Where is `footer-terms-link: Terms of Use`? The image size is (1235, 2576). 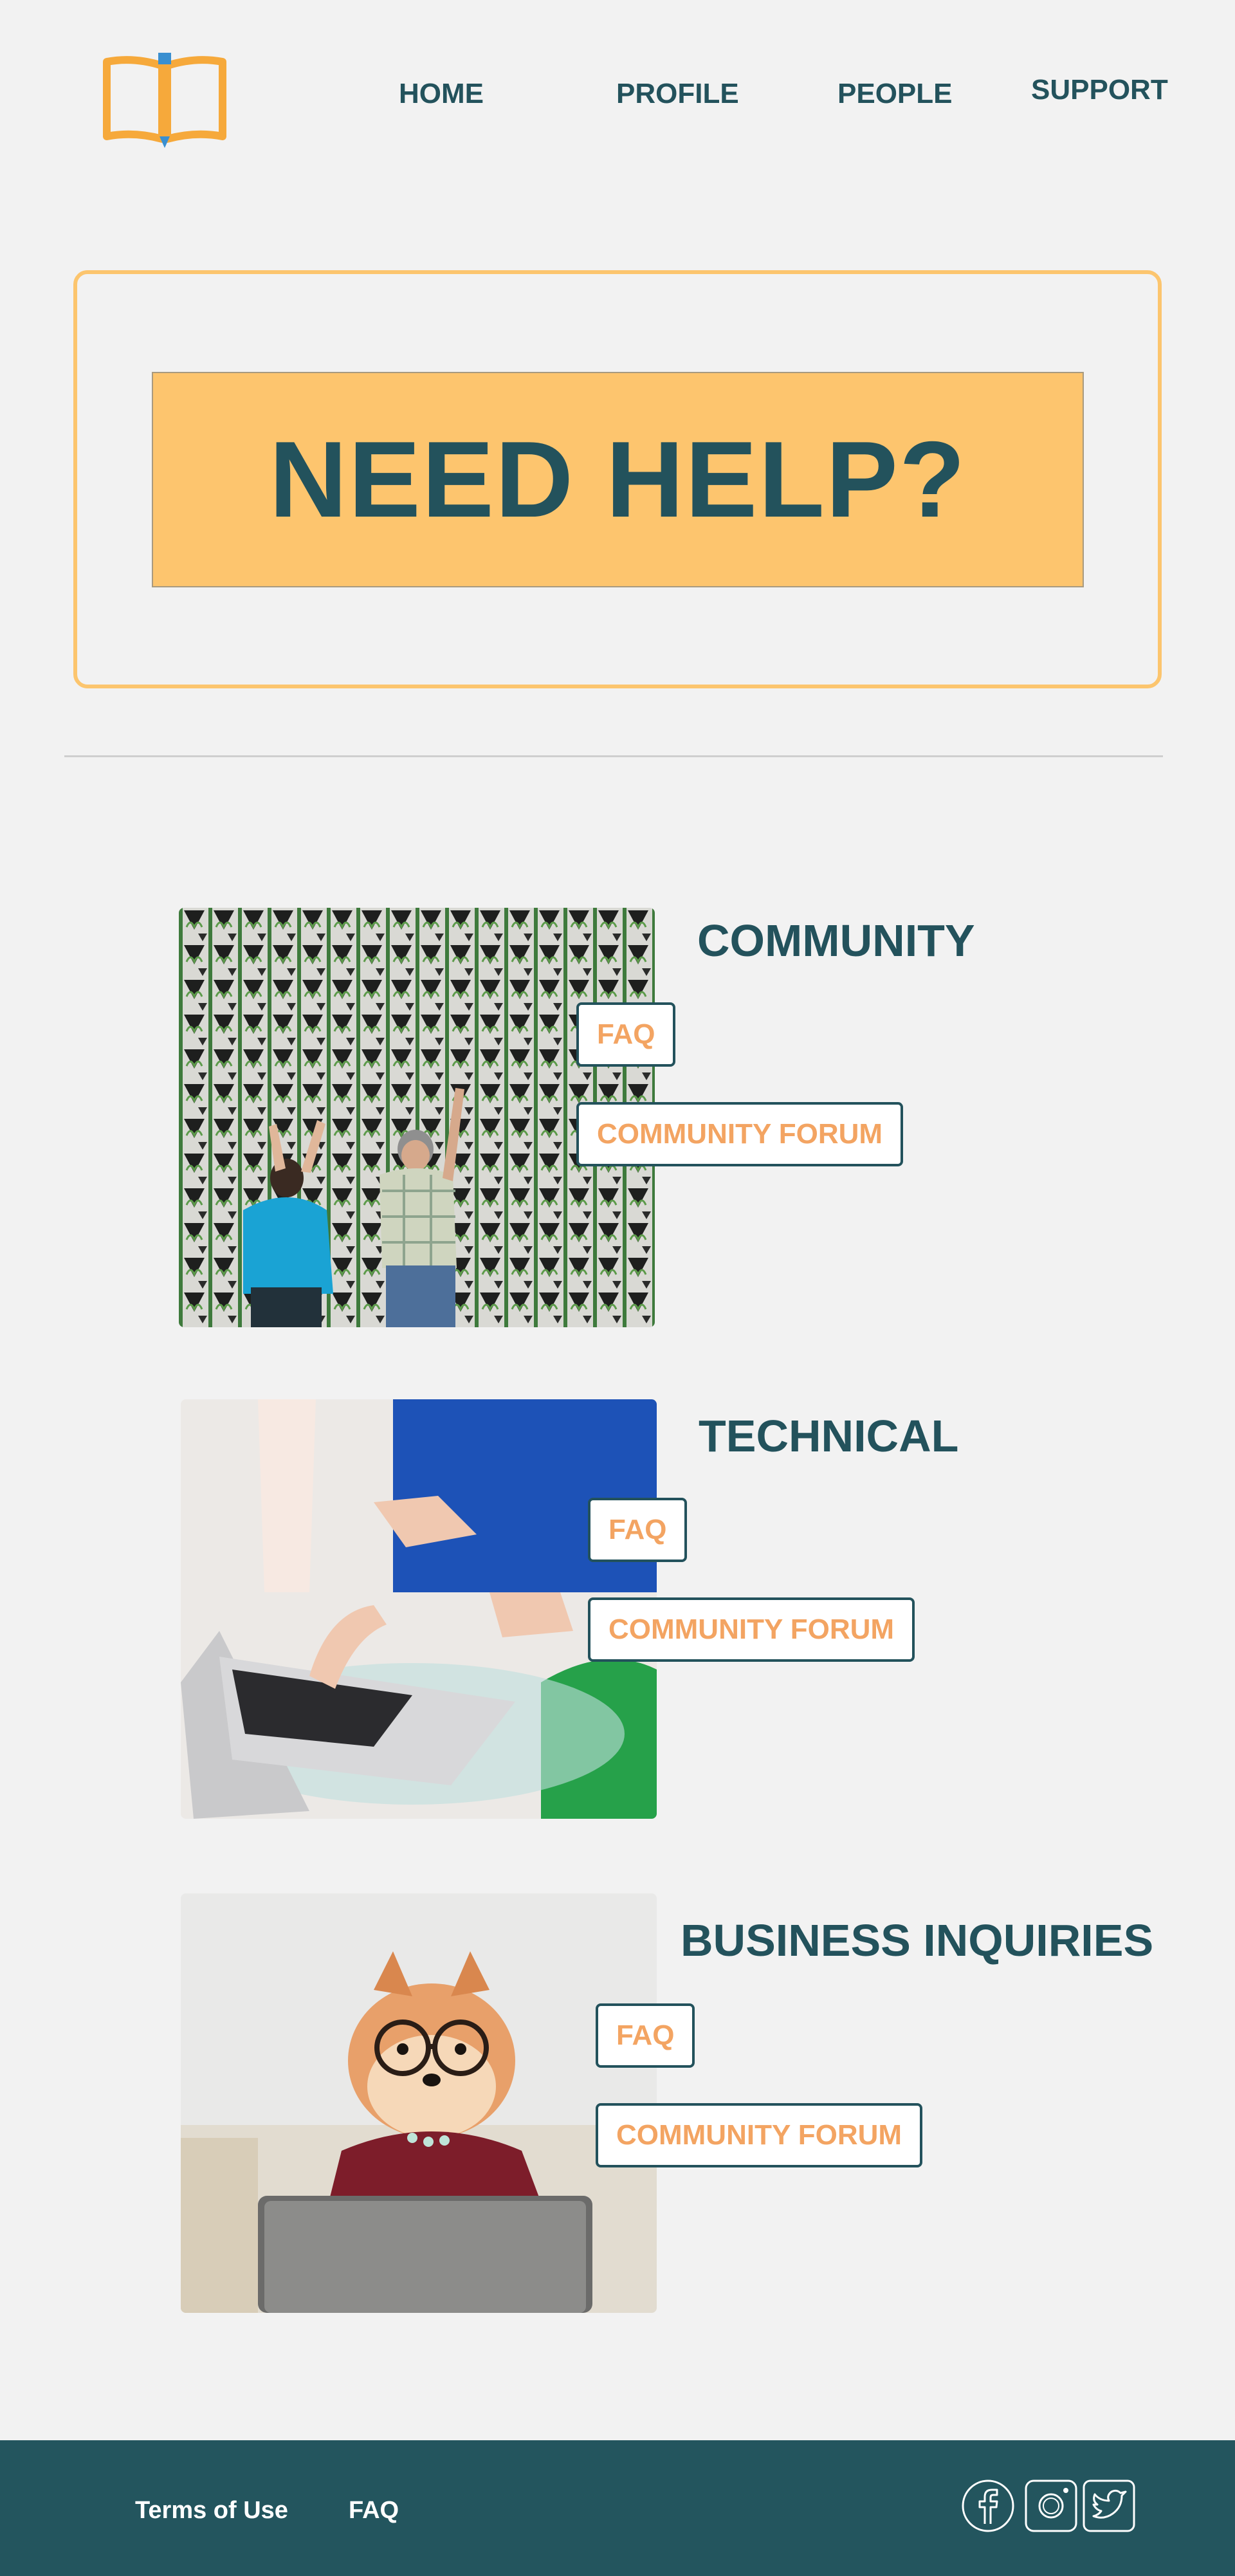
footer-terms-link: Terms of Use is located at coordinates (211, 2511).